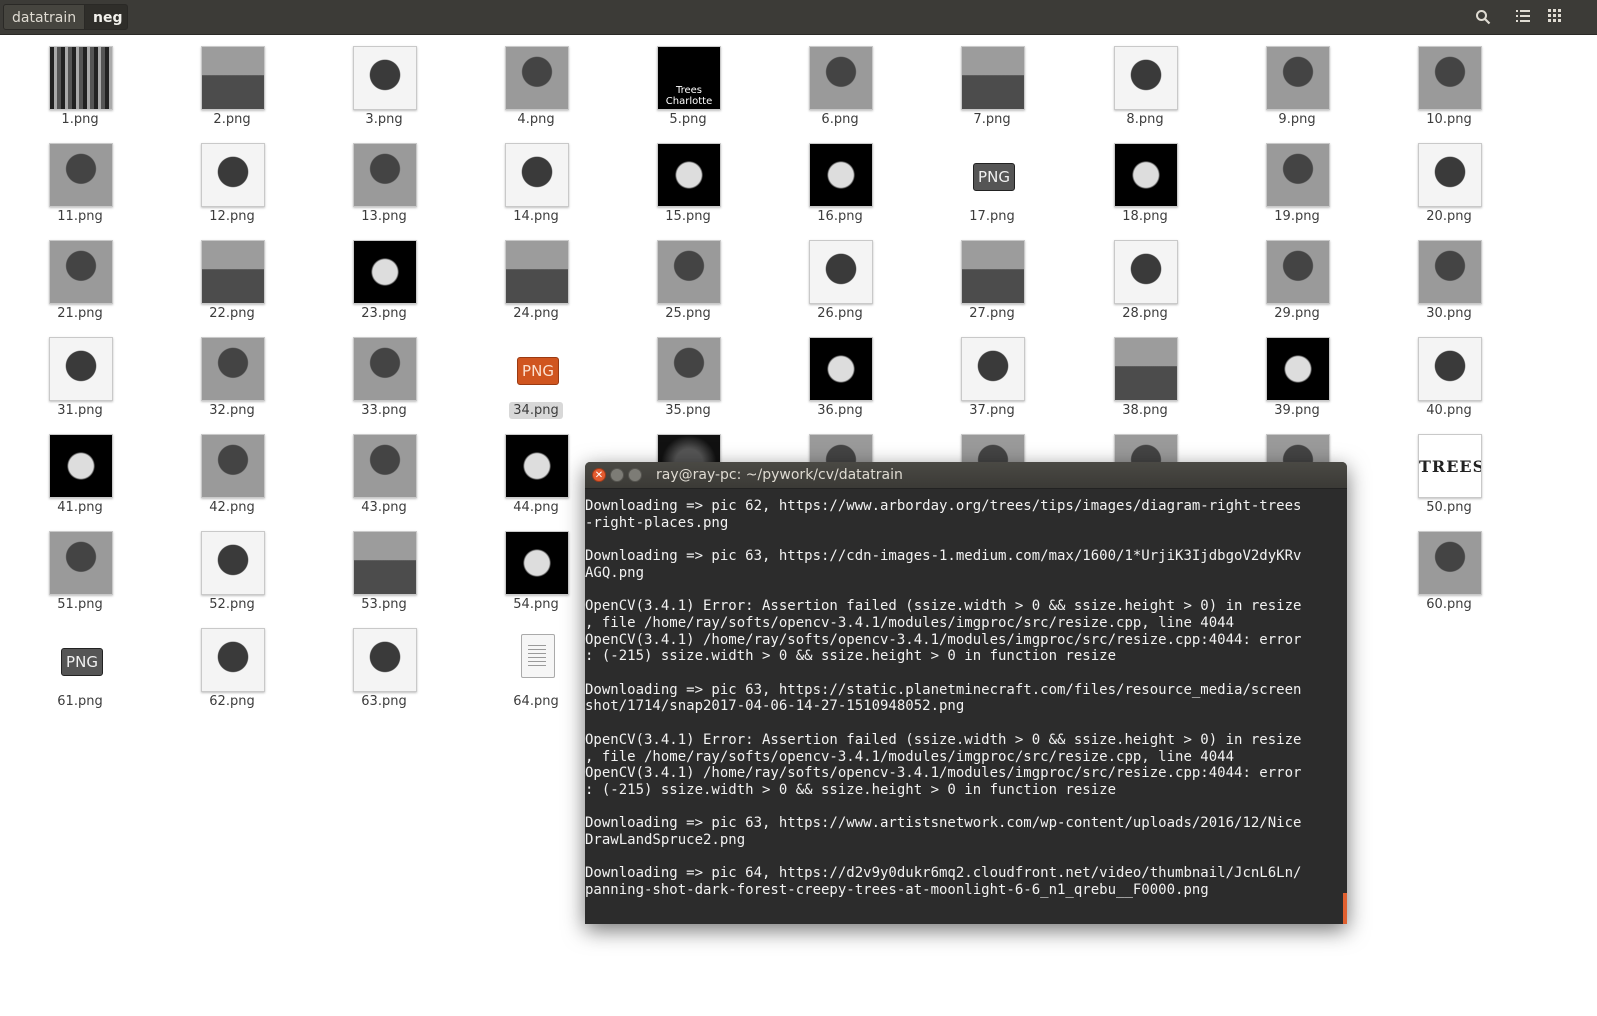 Image resolution: width=1597 pixels, height=1016 pixels. I want to click on file-item: 31.png, so click(80, 373).